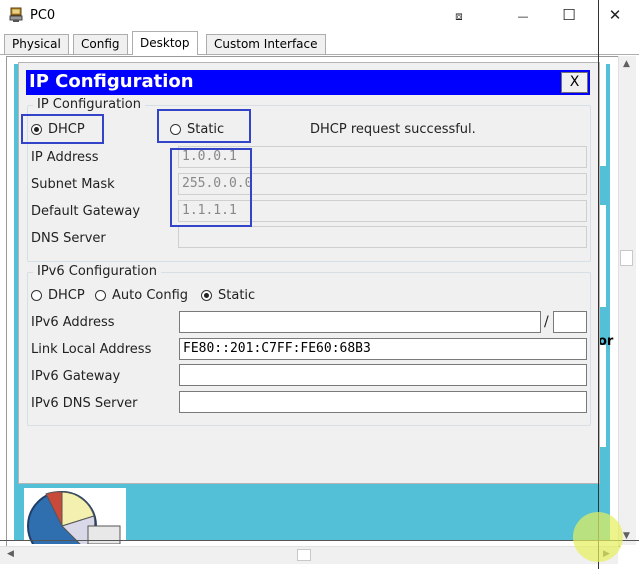  Describe the element at coordinates (66, 295) in the screenshot. I see `ipv6-dhcp-label: DHCP` at that location.